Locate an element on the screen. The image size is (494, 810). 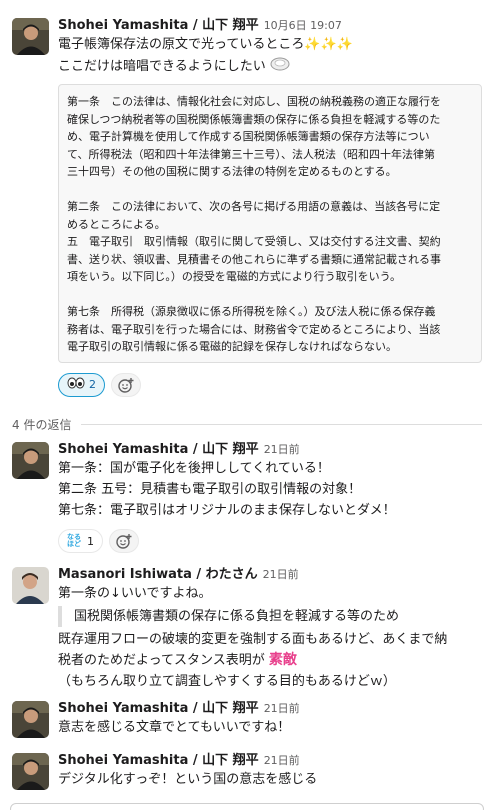
quote-line: 五 電子取引 取引情報（取引に関して受領し、又は交付する注文書、契約 is located at coordinates (254, 241).